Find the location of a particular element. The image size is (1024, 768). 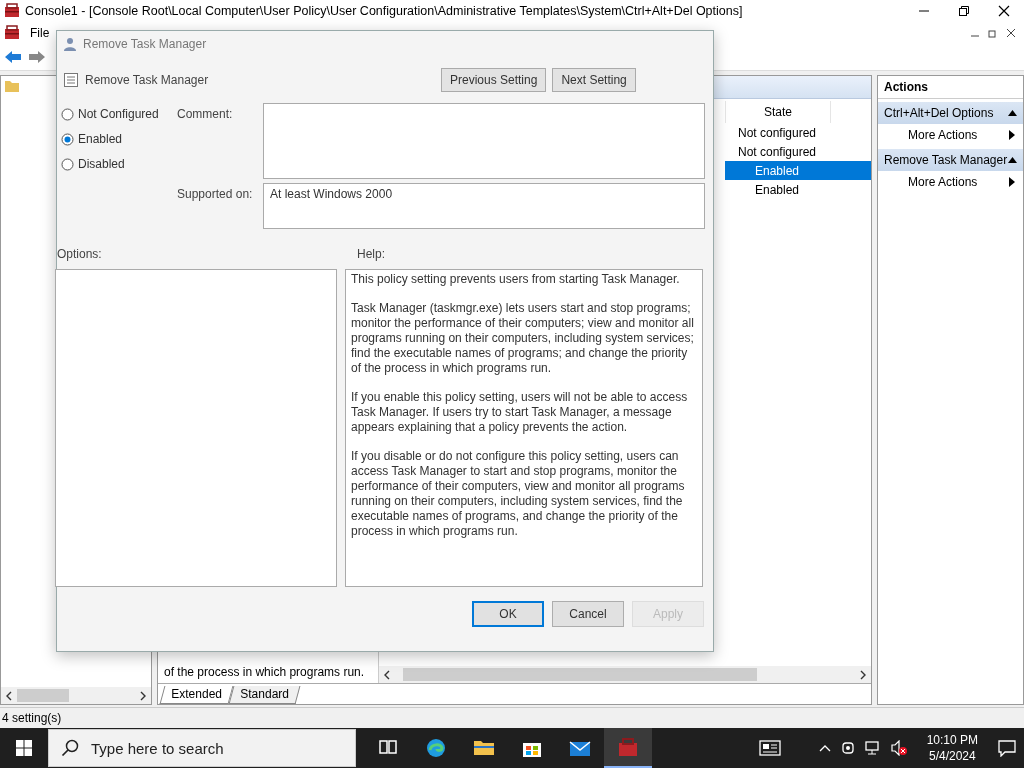

description-text: of the process in which programs run. is located at coordinates (265, 672).